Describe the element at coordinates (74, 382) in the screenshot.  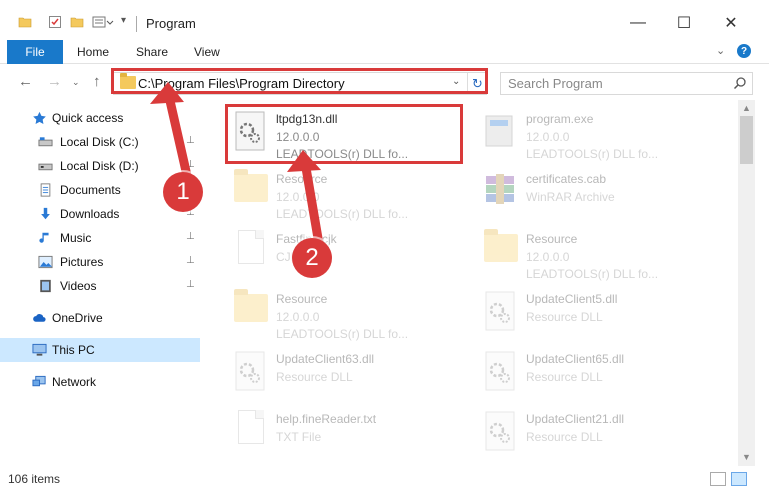
I see `sidebar-item-label: Network` at that location.